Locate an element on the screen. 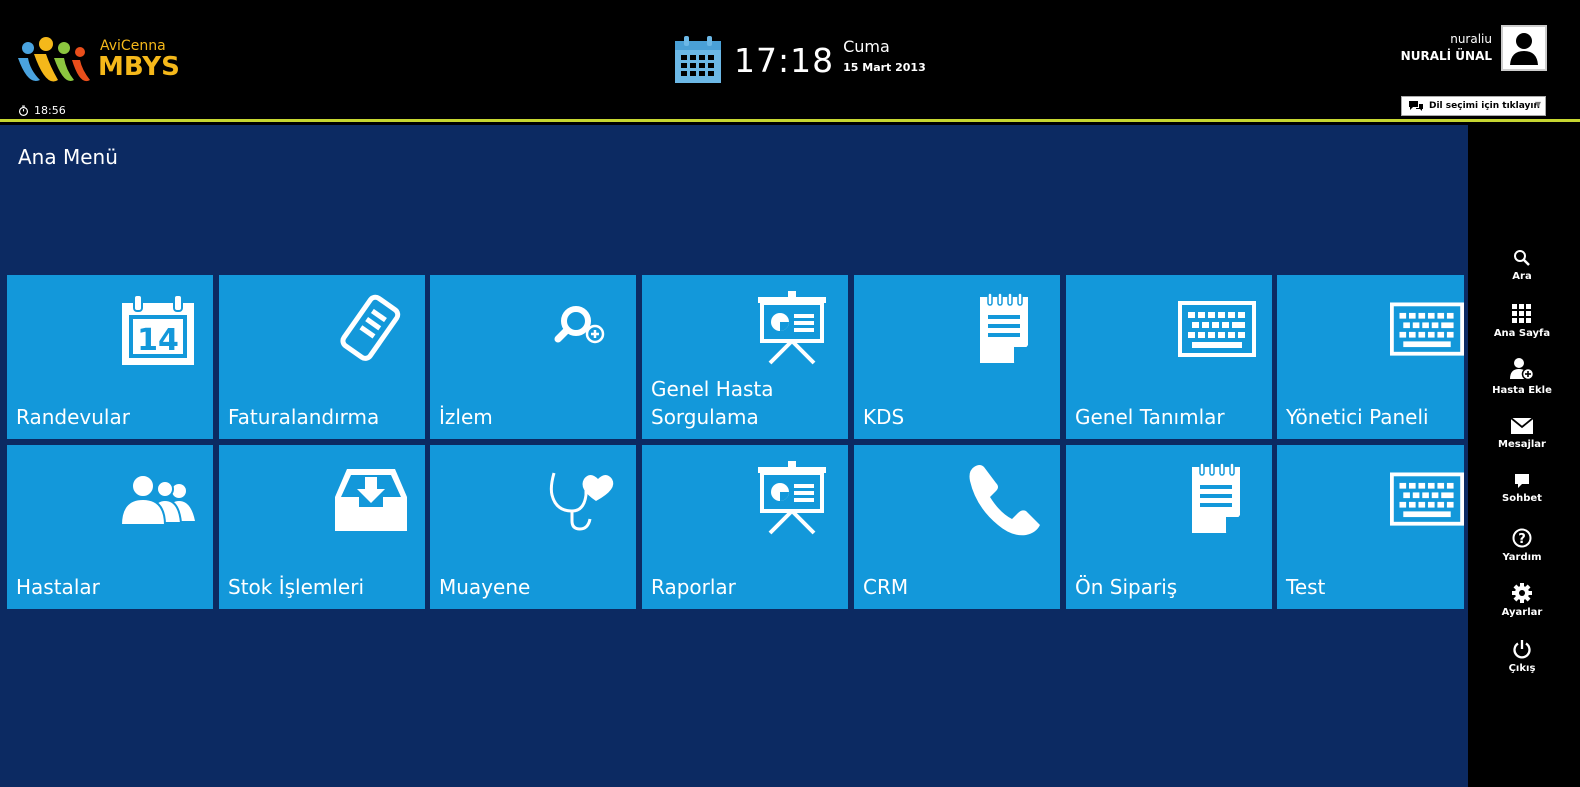 This screenshot has height=787, width=1580. charm-chat: Sohbet is located at coordinates (1522, 488).